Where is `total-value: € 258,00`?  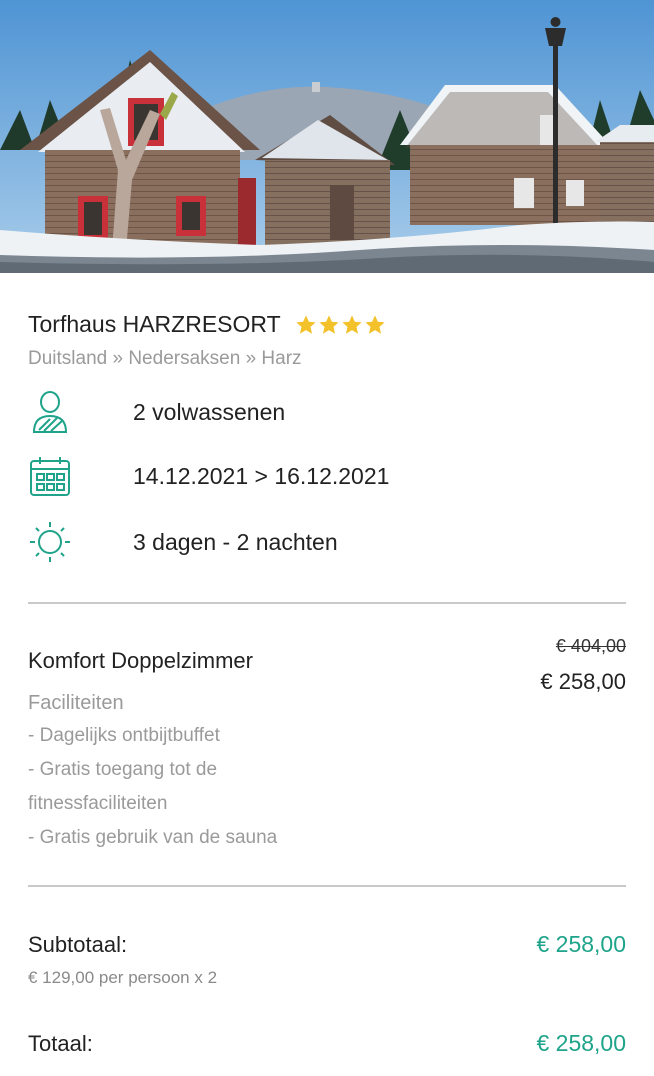
total-value: € 258,00 is located at coordinates (581, 1043).